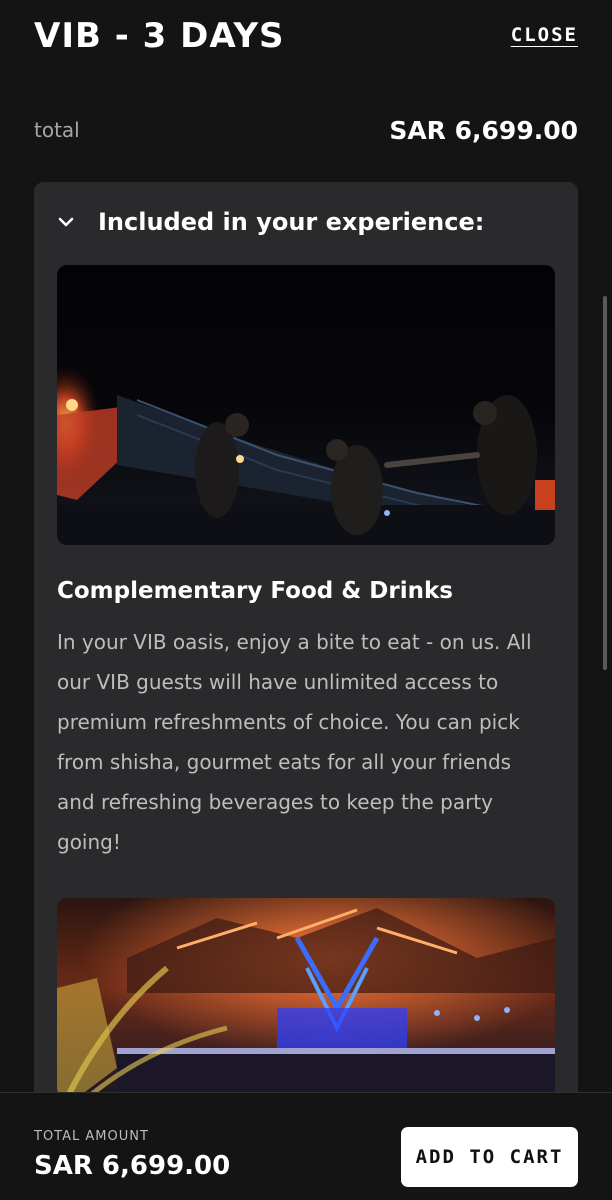 This screenshot has width=612, height=1200. What do you see at coordinates (132, 1166) in the screenshot?
I see `total-amount-value: SAR 6,699.00` at bounding box center [132, 1166].